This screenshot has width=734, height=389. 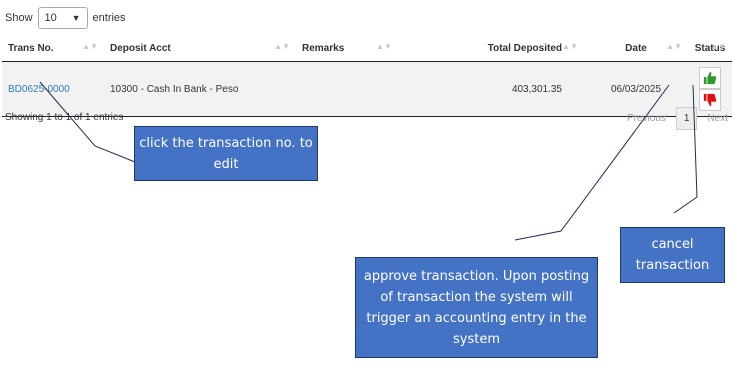 What do you see at coordinates (53, 48) in the screenshot?
I see `col-trans-no: Trans No. ▲▼` at bounding box center [53, 48].